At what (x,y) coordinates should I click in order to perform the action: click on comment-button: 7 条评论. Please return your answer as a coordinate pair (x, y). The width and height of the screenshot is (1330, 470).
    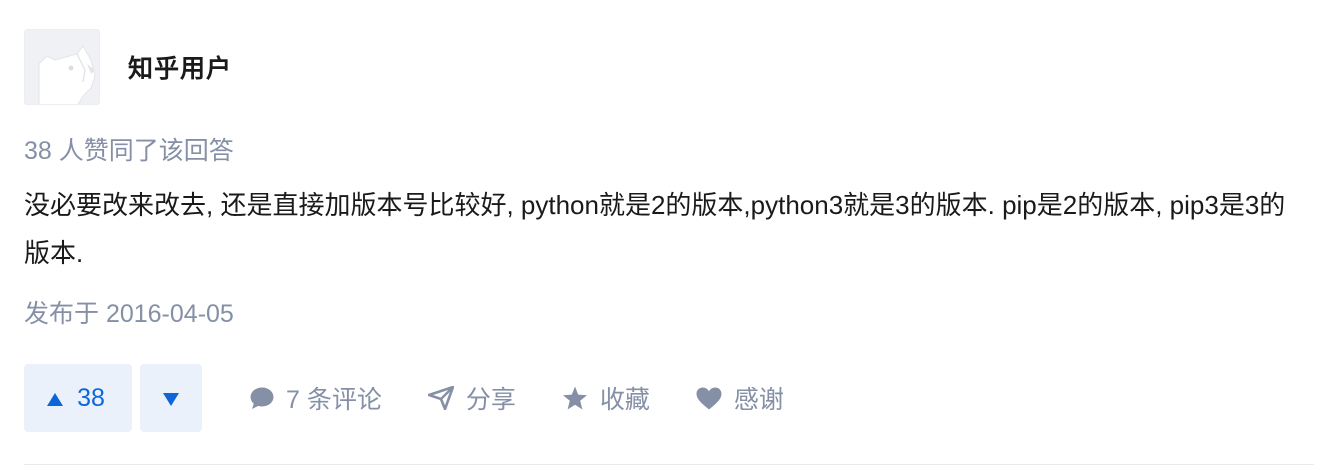
    Looking at the image, I should click on (316, 398).